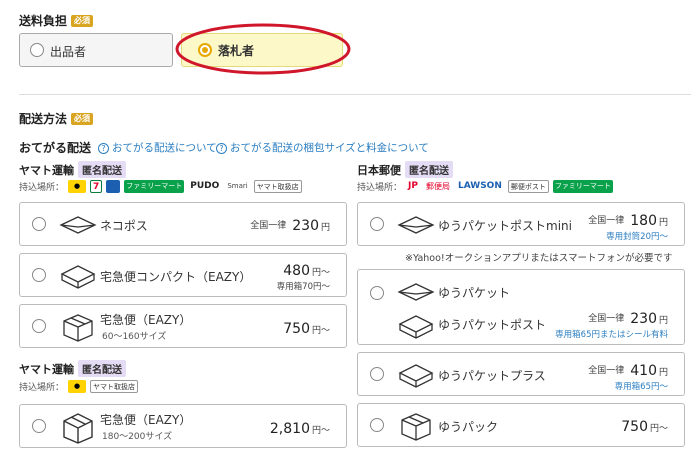 Image resolution: width=700 pixels, height=454 pixels. Describe the element at coordinates (124, 226) in the screenshot. I see `option-name: ネコポス` at that location.